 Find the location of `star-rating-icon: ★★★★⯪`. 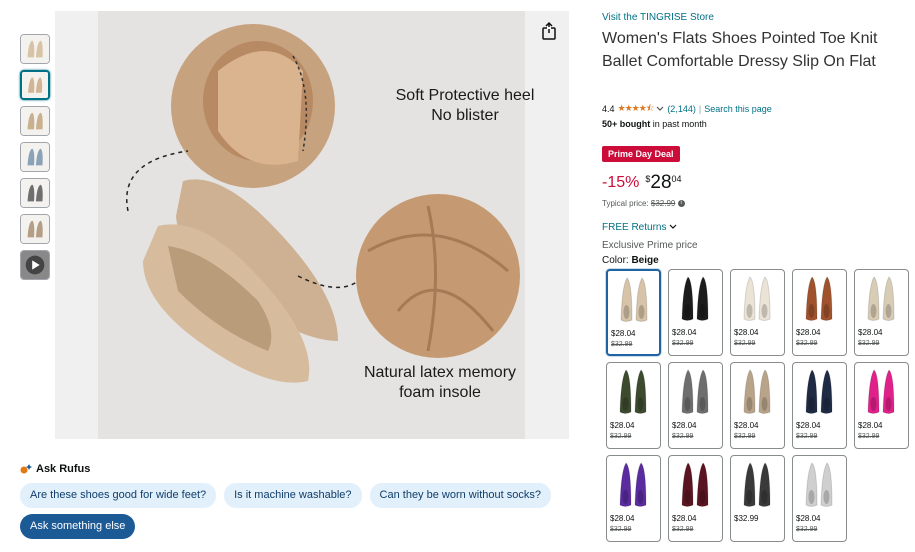

star-rating-icon: ★★★★⯪ is located at coordinates (636, 109).